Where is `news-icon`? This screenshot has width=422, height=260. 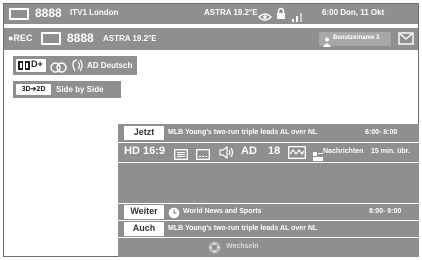
news-icon is located at coordinates (318, 157).